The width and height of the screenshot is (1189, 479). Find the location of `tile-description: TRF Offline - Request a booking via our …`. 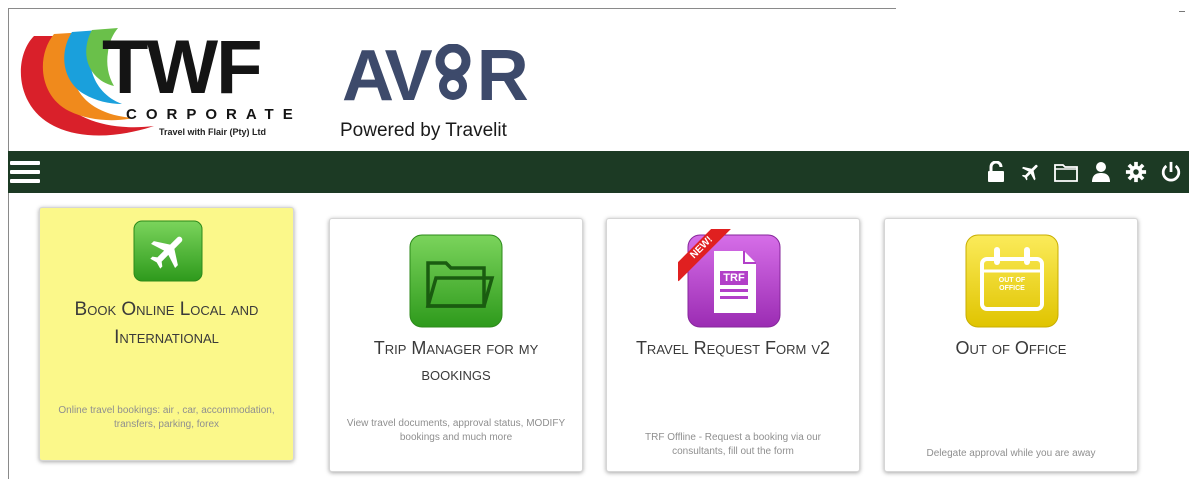

tile-description: TRF Offline - Request a booking via our … is located at coordinates (732, 444).